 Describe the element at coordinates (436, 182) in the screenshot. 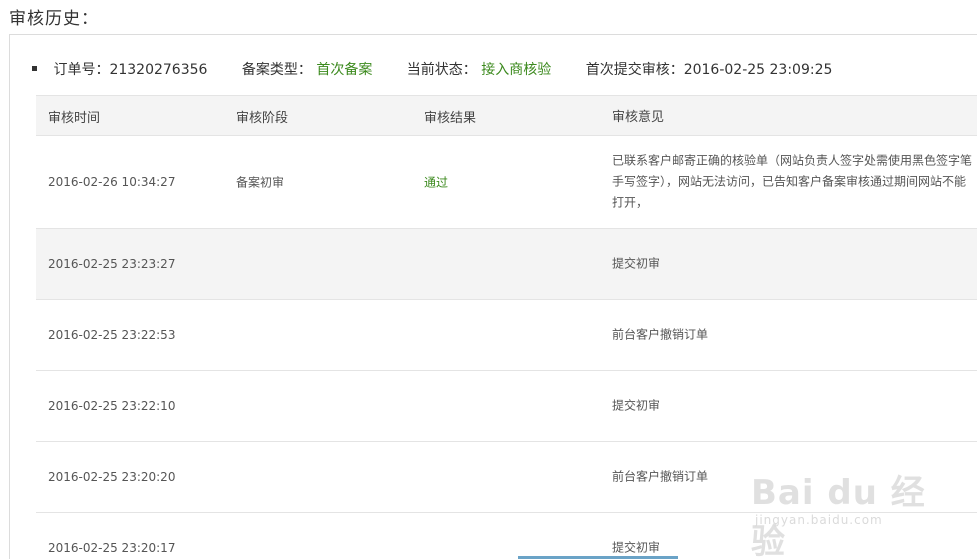

I see `row-result: 通过` at that location.